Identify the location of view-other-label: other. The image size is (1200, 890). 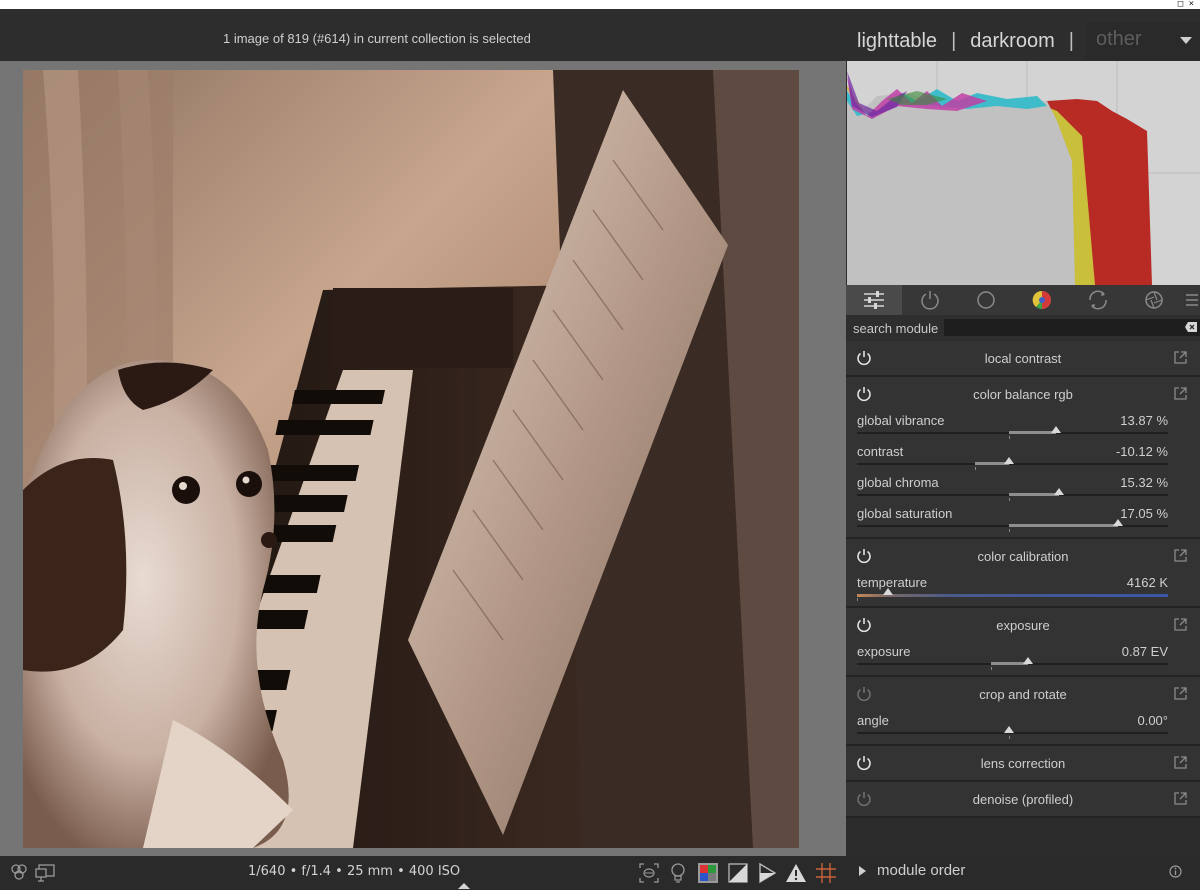
(1119, 39).